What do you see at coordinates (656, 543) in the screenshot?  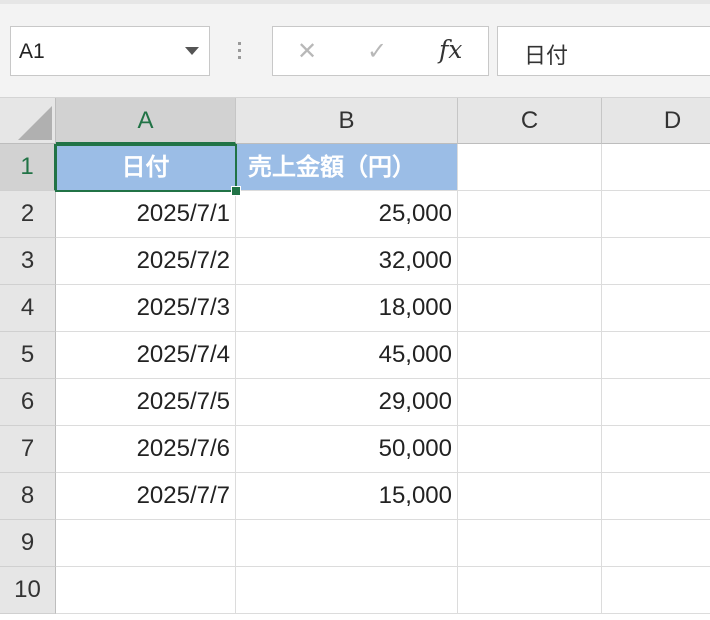 I see `cell-d9` at bounding box center [656, 543].